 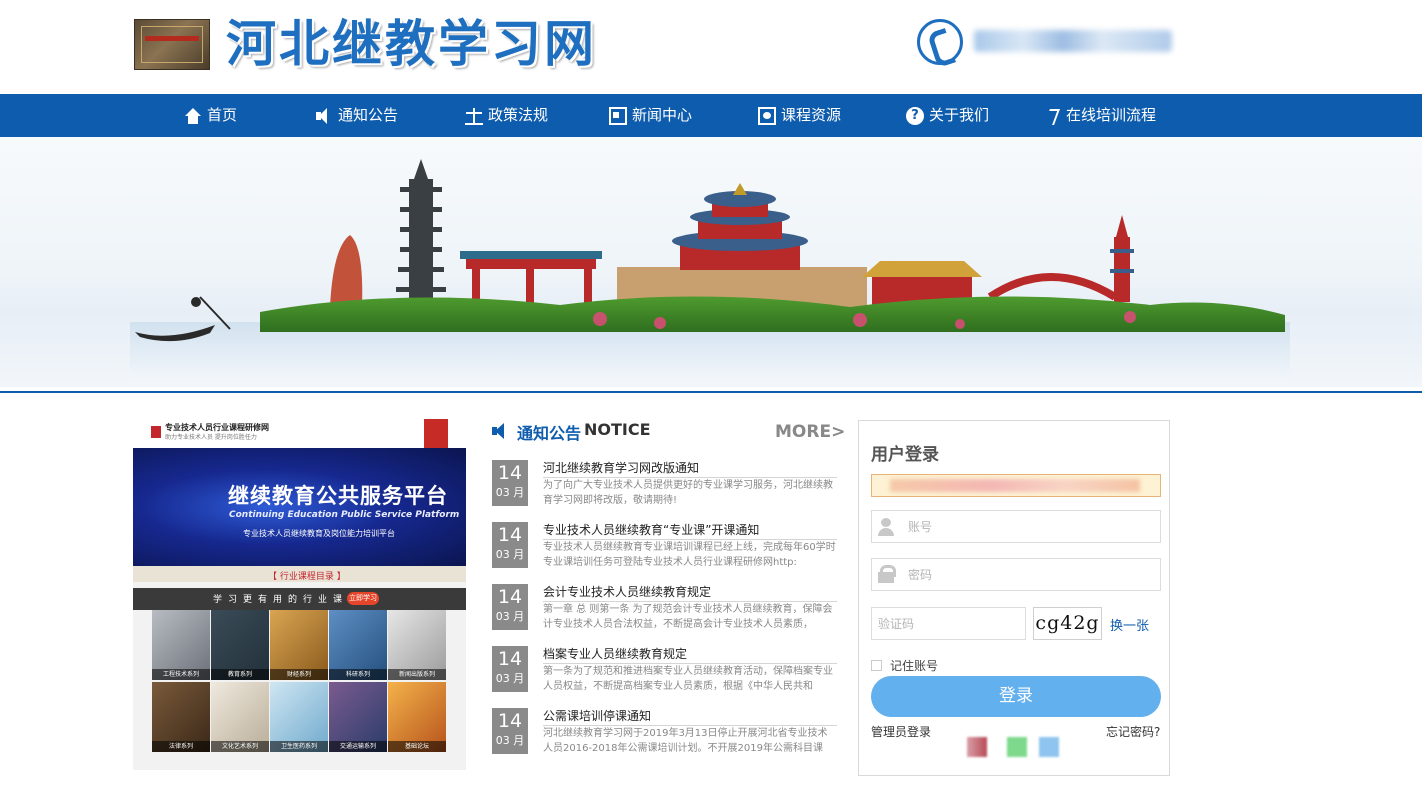 What do you see at coordinates (299, 746) in the screenshot?
I see `tile-caption: 卫生医药系列` at bounding box center [299, 746].